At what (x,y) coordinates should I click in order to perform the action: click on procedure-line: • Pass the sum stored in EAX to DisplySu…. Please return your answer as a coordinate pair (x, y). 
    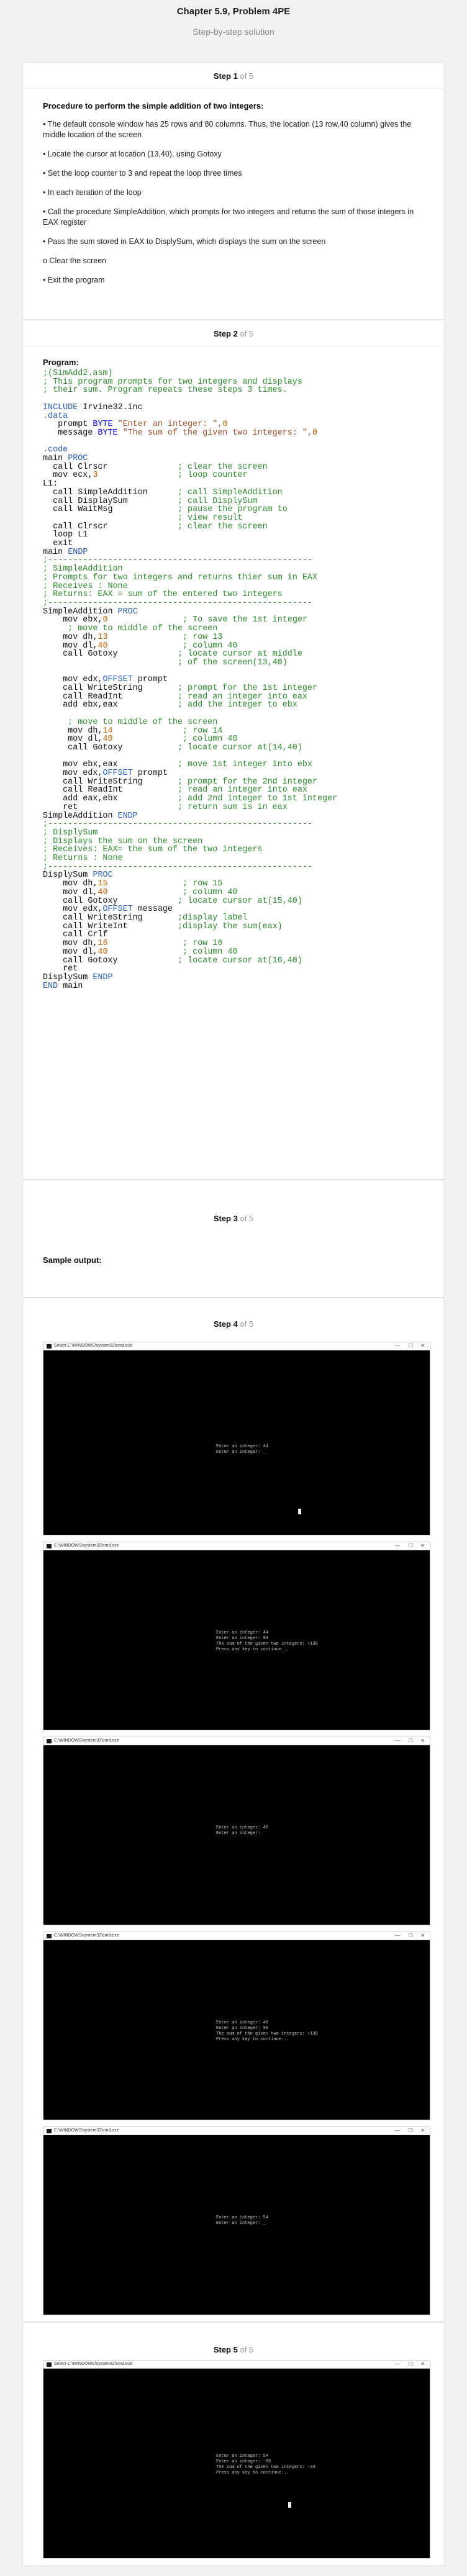
    Looking at the image, I should click on (184, 241).